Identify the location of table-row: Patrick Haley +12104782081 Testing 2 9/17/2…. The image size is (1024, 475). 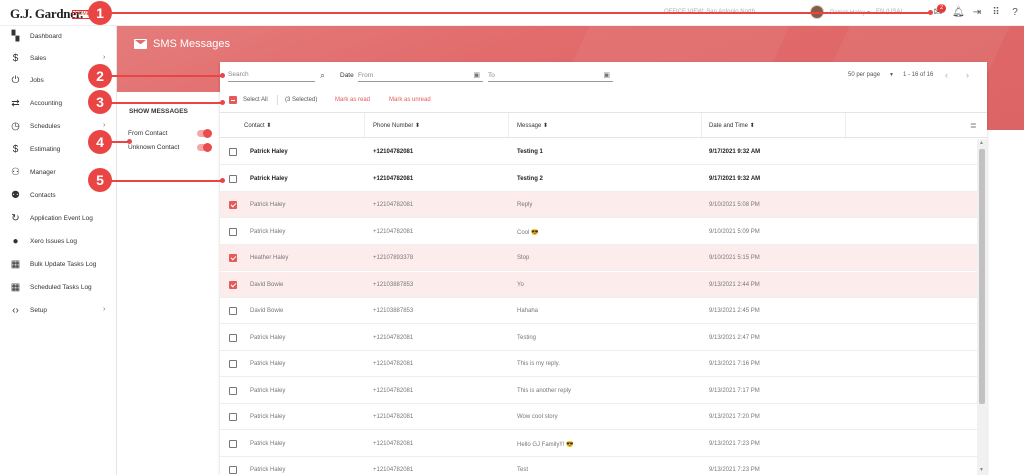
(598, 179).